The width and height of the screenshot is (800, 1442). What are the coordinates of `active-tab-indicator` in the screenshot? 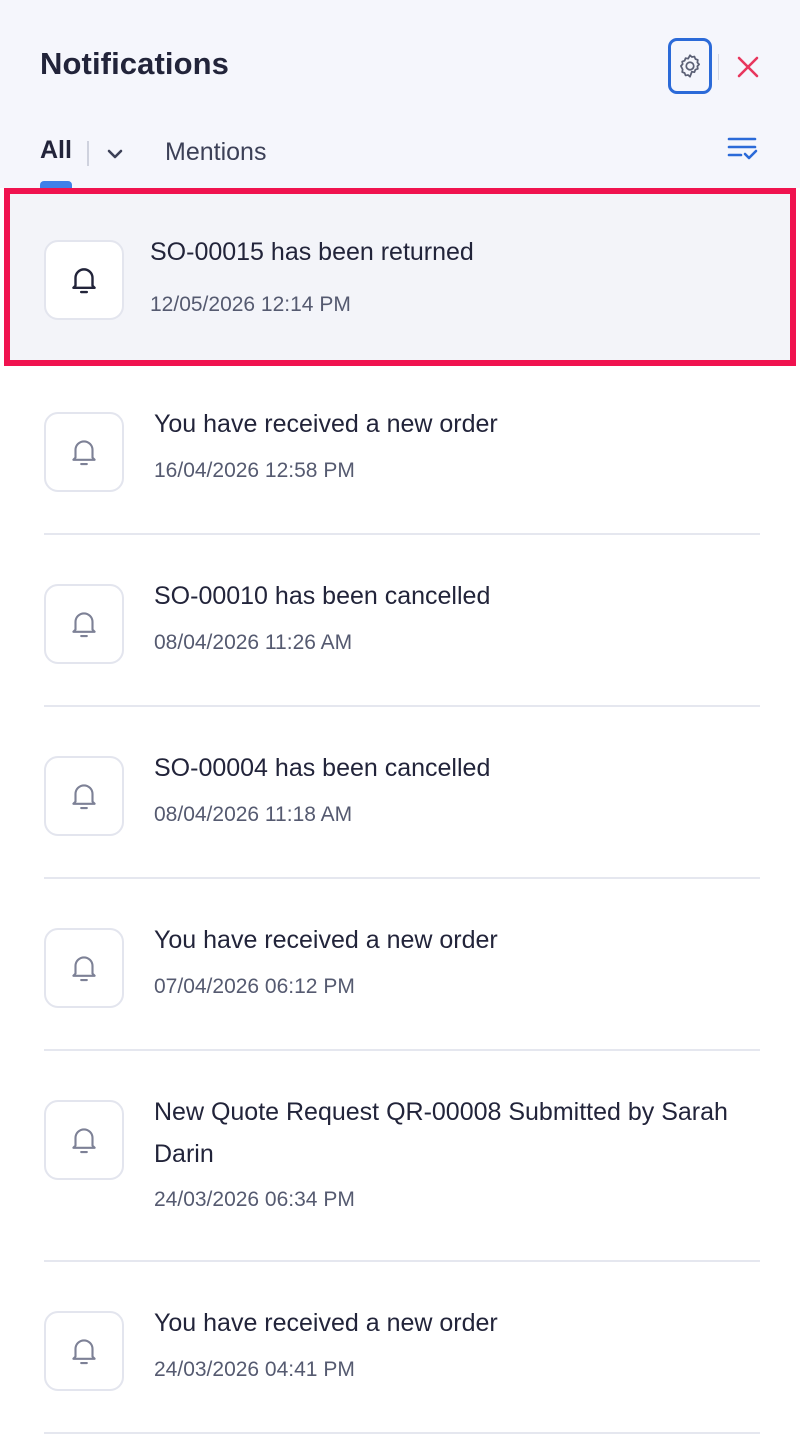 It's located at (56, 184).